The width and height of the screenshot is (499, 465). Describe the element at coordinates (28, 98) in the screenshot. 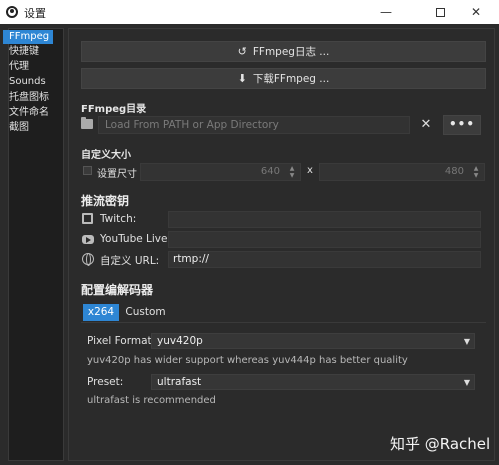

I see `sidebar-item-tray-icon: 托盘图标` at that location.